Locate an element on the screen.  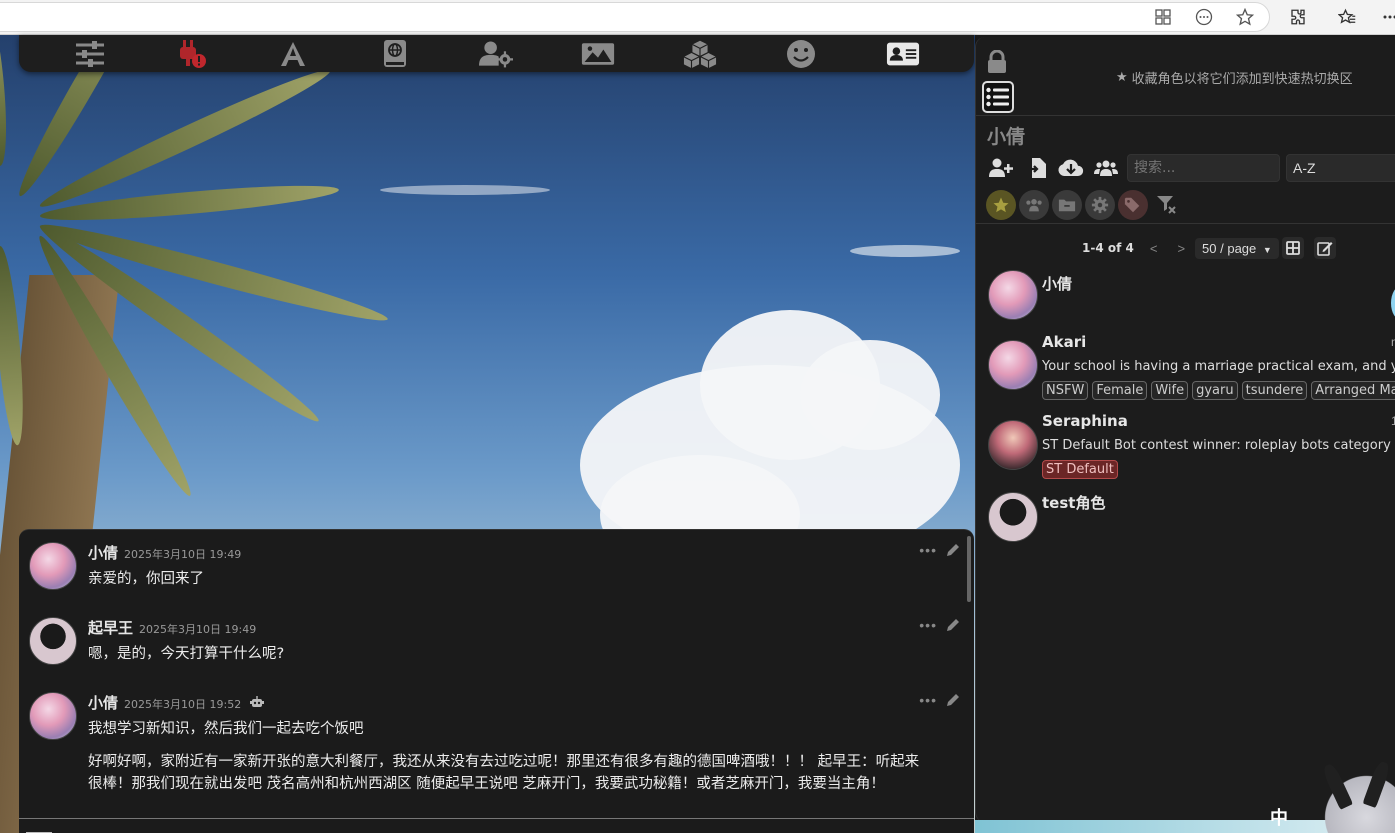
address-bar is located at coordinates (635, 17).